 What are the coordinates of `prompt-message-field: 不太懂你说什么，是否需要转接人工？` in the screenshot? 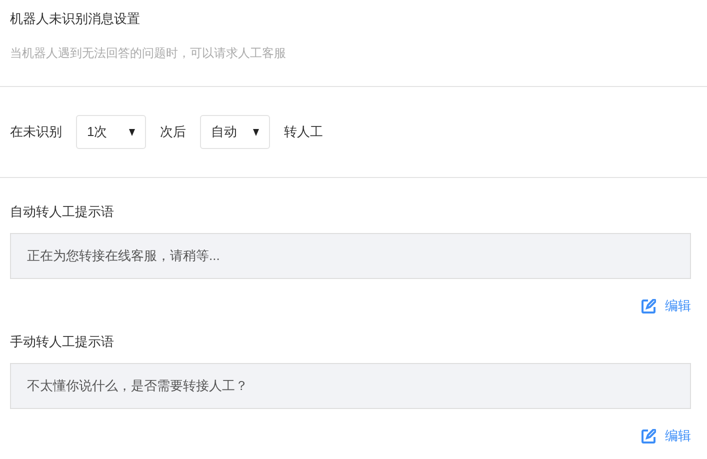 It's located at (350, 386).